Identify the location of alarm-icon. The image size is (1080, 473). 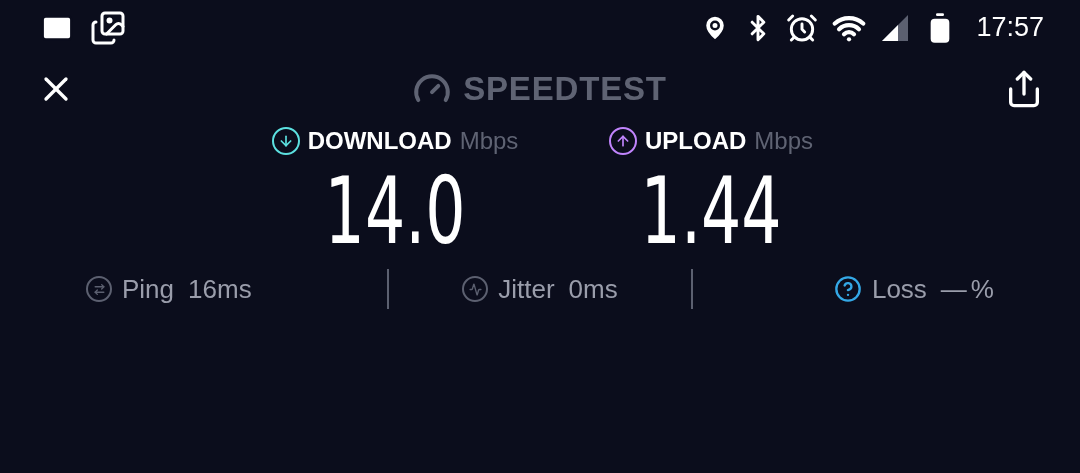
(802, 27).